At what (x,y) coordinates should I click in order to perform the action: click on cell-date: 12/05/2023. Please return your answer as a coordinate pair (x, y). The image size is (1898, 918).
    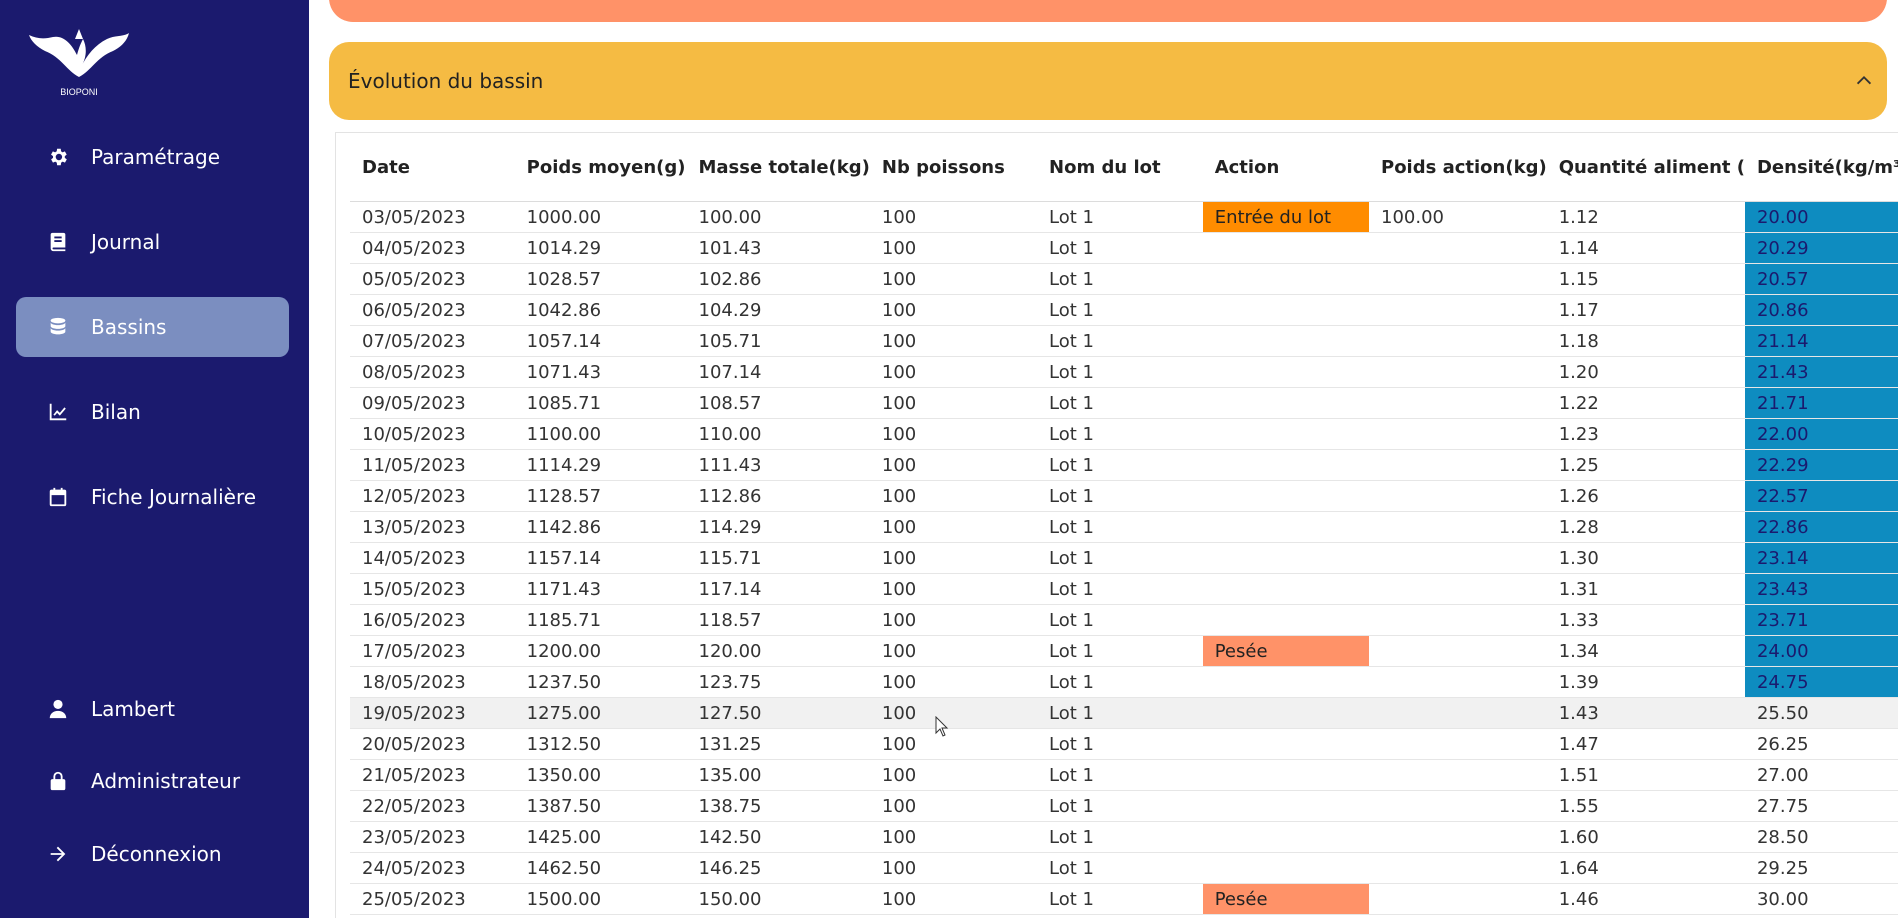
    Looking at the image, I should click on (432, 496).